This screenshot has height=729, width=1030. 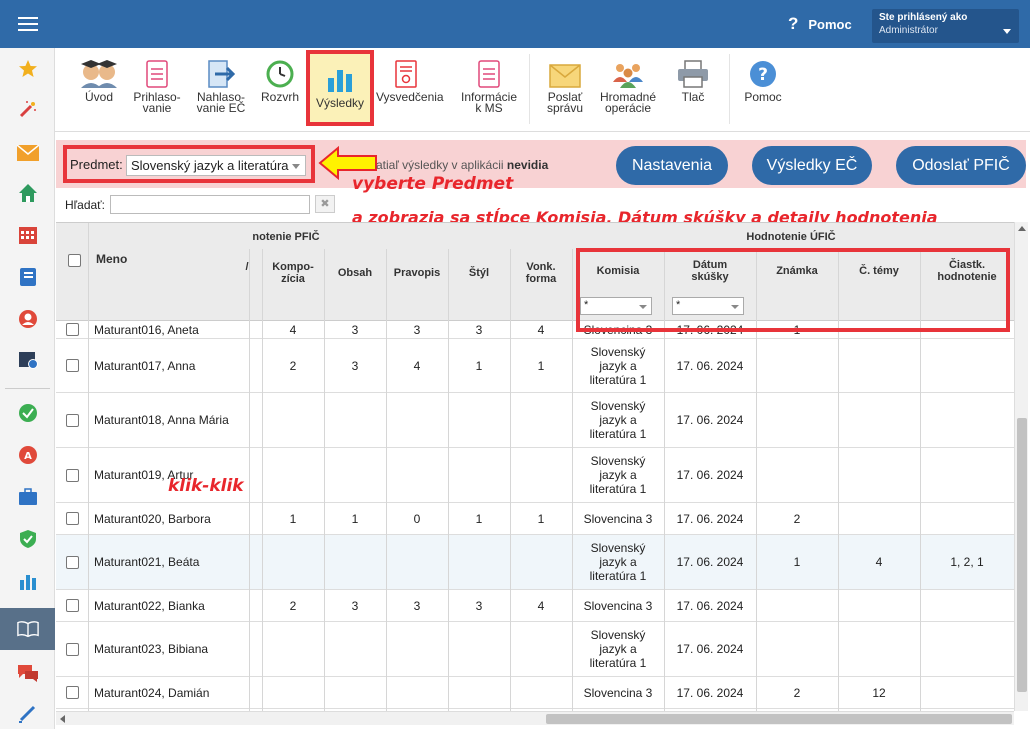 What do you see at coordinates (28, 109) in the screenshot?
I see `magic-wand-icon` at bounding box center [28, 109].